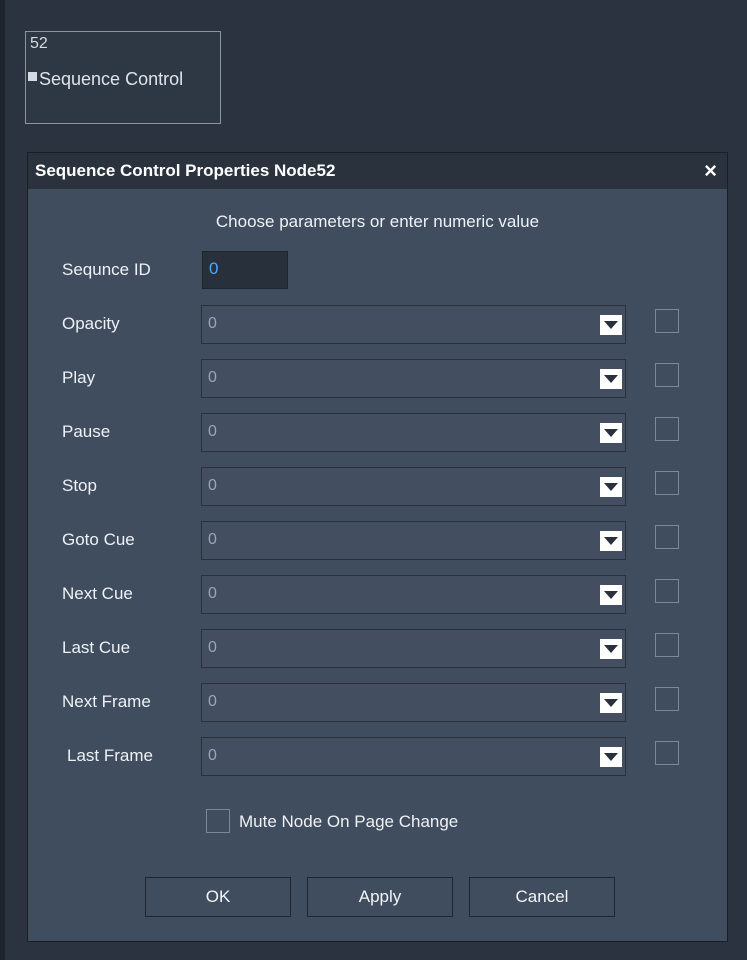 The image size is (747, 960). What do you see at coordinates (97, 593) in the screenshot?
I see `param-label-next-cue: Next Cue` at bounding box center [97, 593].